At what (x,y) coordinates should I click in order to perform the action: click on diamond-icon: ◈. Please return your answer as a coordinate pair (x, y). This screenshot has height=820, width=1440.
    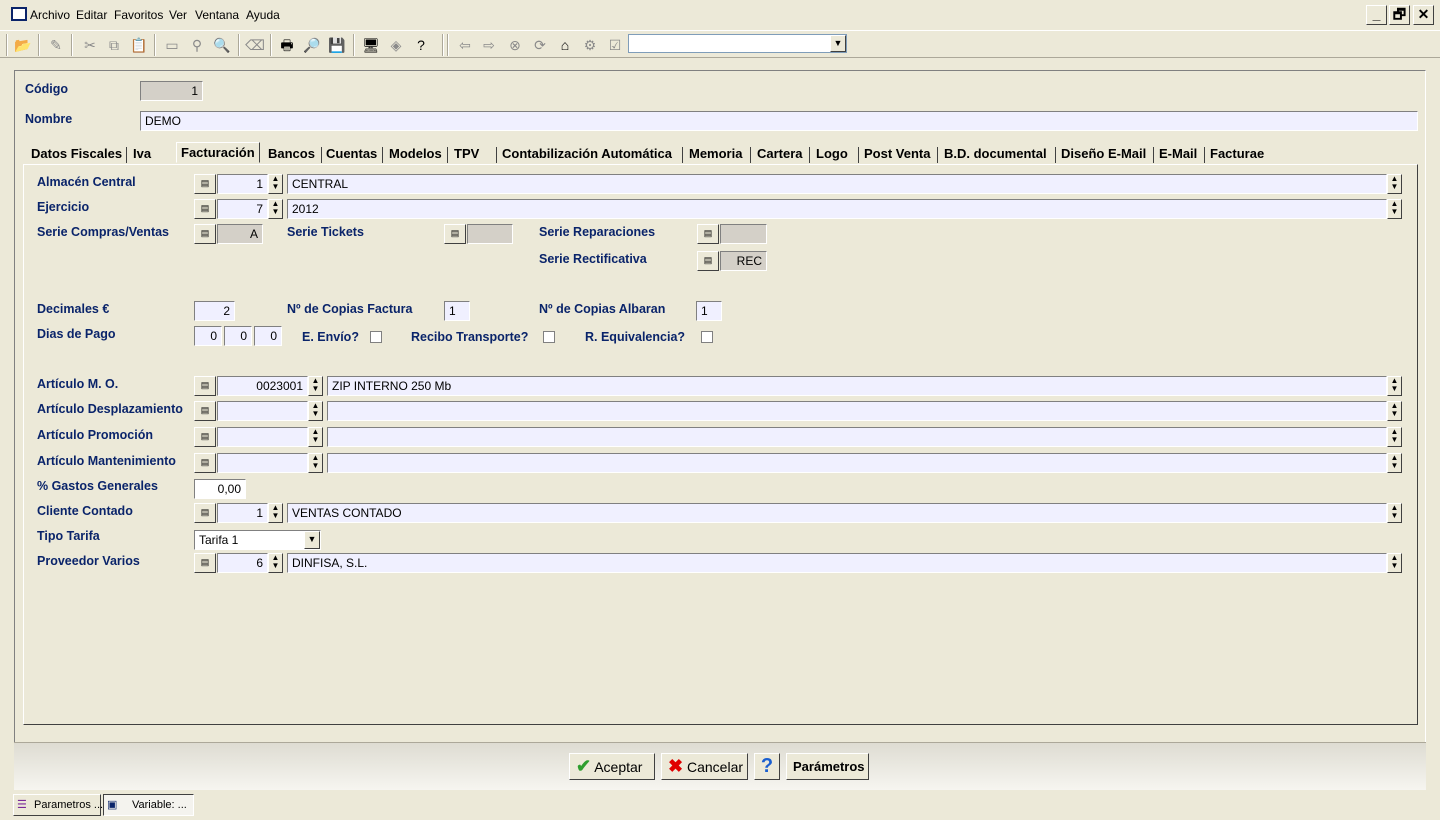
    Looking at the image, I should click on (396, 45).